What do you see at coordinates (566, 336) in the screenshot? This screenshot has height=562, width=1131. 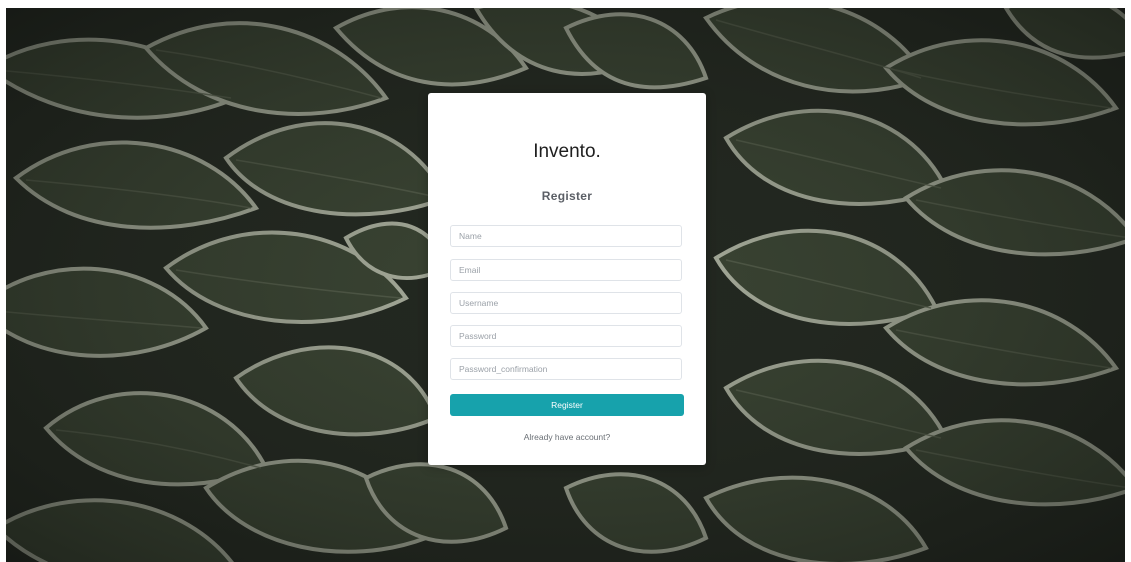 I see `password-input` at bounding box center [566, 336].